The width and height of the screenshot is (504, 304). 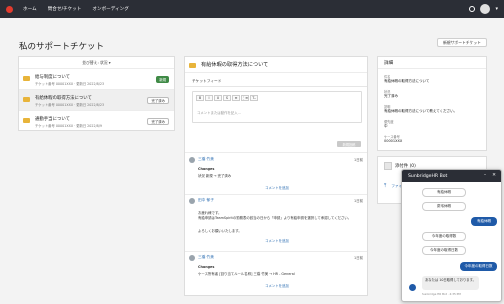 What do you see at coordinates (276, 65) in the screenshot?
I see `ticket-header: 有給休暇の取得方法について` at bounding box center [276, 65].